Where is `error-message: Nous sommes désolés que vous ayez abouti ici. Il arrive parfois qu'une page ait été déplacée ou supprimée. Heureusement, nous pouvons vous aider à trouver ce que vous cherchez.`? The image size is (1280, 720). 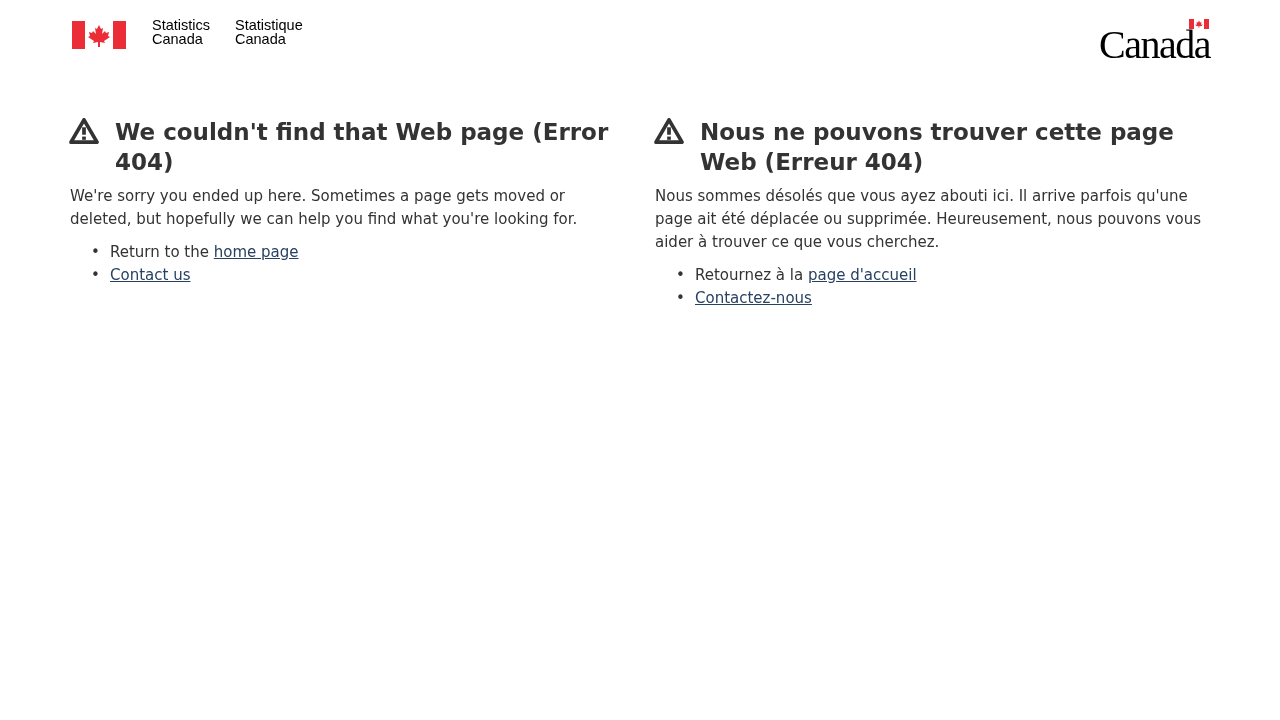
error-message: Nous sommes désolés que vous ayez abouti ici. Il arrive parfois qu'une page ait été déplacée ou supprimée. Heureusement, nous pouvons vous aider à trouver ce que vous cherchez. is located at coordinates (929, 219).